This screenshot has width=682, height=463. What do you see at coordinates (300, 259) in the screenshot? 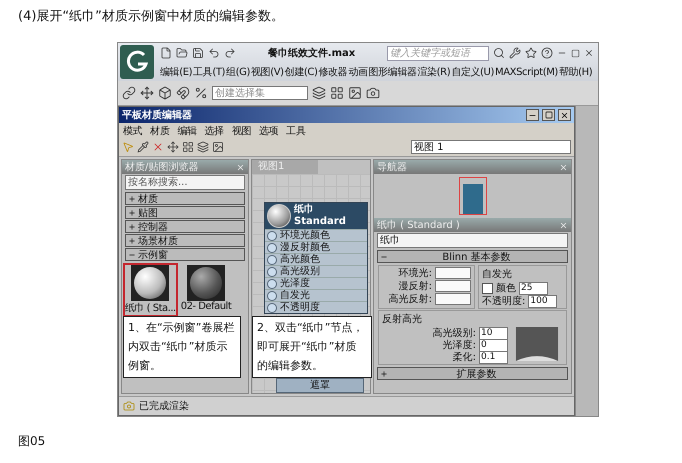
I see `slot-label: 高光颜色` at bounding box center [300, 259].